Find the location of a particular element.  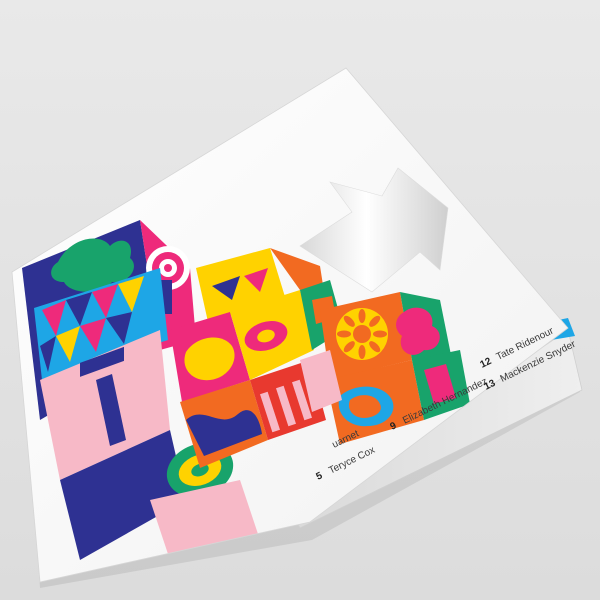

art-sun-flower is located at coordinates (362, 334).